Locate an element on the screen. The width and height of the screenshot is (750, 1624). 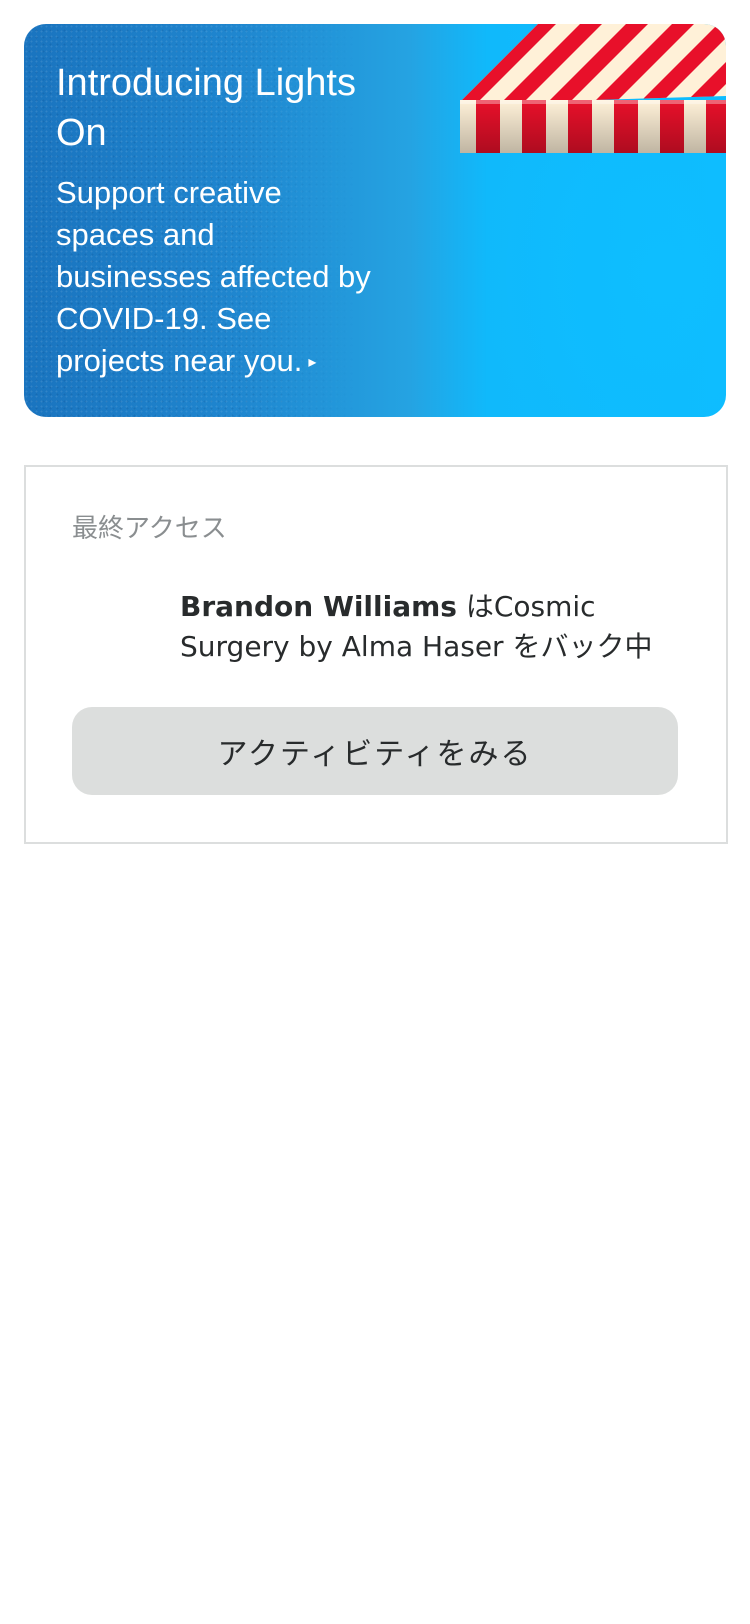
activity-suffix: をバック中 is located at coordinates (578, 646).